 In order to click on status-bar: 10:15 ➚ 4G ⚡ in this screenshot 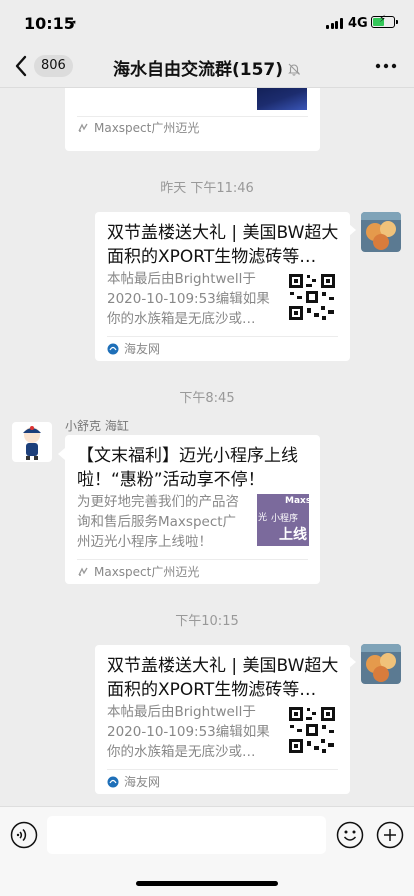, I will do `click(207, 22)`.